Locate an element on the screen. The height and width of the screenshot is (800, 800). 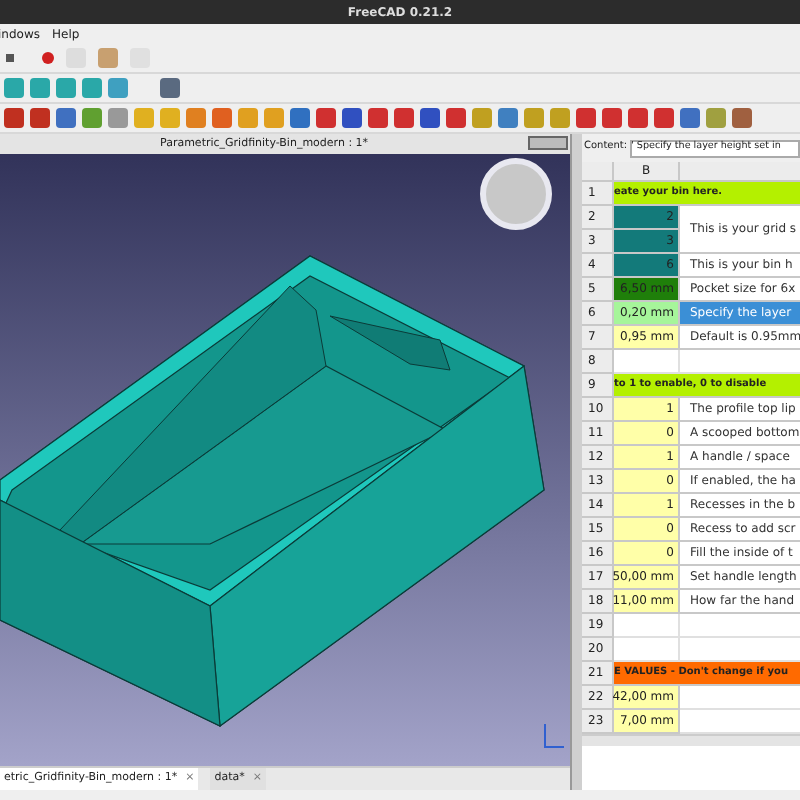
window-controls-icon is located at coordinates (548, 143).